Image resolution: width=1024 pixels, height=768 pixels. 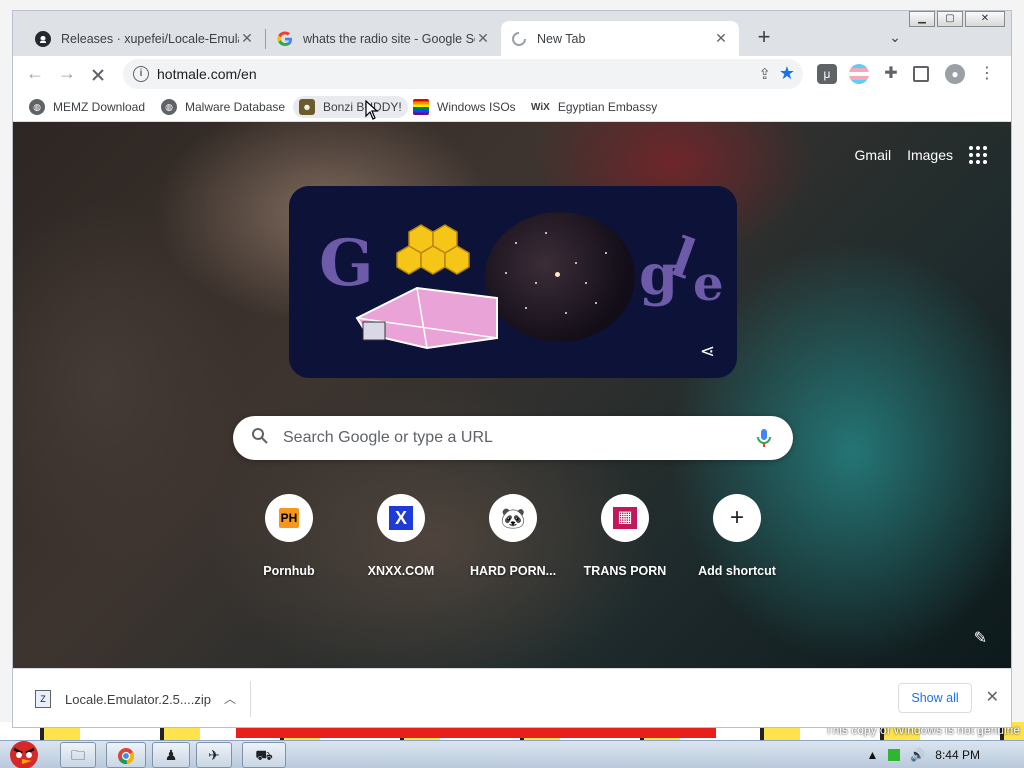 I want to click on add-shortcut-button: + Add shortcut, so click(x=737, y=536).